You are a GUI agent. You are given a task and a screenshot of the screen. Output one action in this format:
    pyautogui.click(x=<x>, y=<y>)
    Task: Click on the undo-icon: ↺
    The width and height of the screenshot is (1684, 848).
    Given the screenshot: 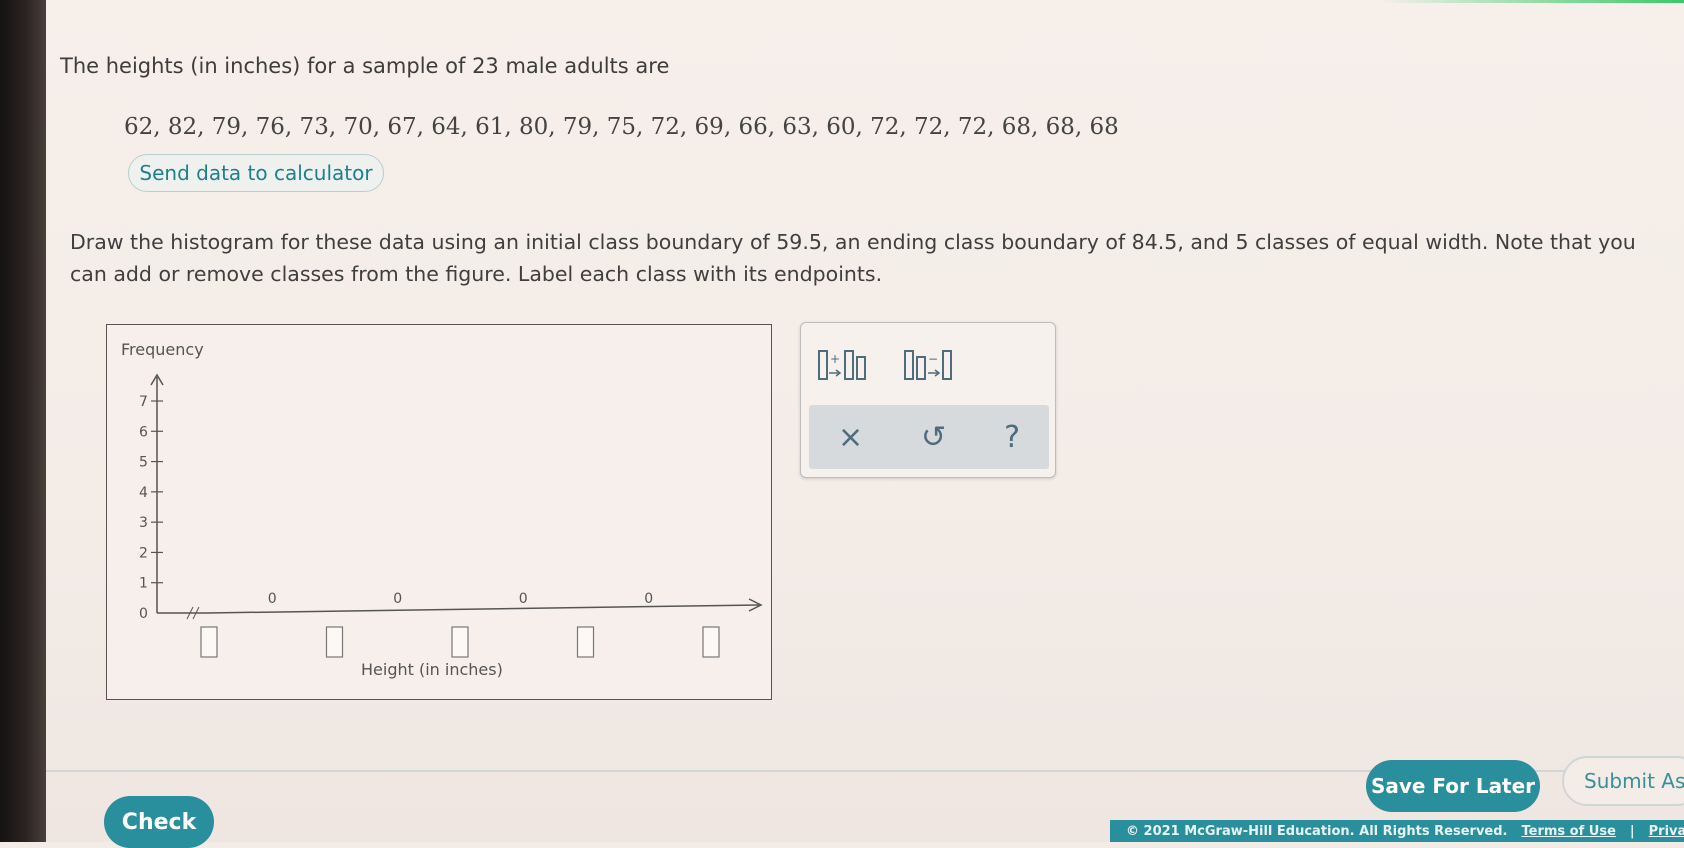 What is the action you would take?
    pyautogui.click(x=933, y=437)
    